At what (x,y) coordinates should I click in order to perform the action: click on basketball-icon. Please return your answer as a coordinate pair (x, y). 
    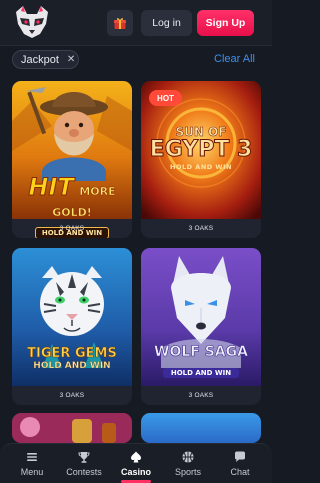
    Looking at the image, I should click on (188, 457).